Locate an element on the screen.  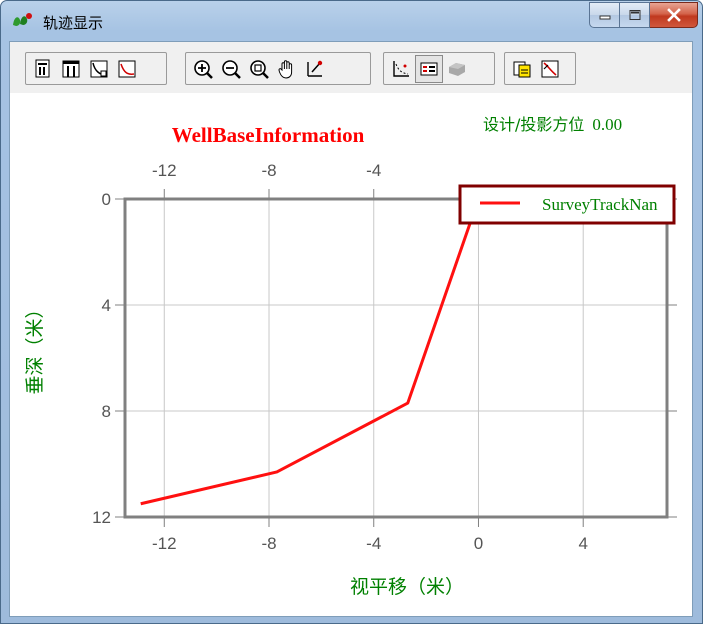
azimuth-label: 设计/投影方位 0.00 is located at coordinates (552, 124).